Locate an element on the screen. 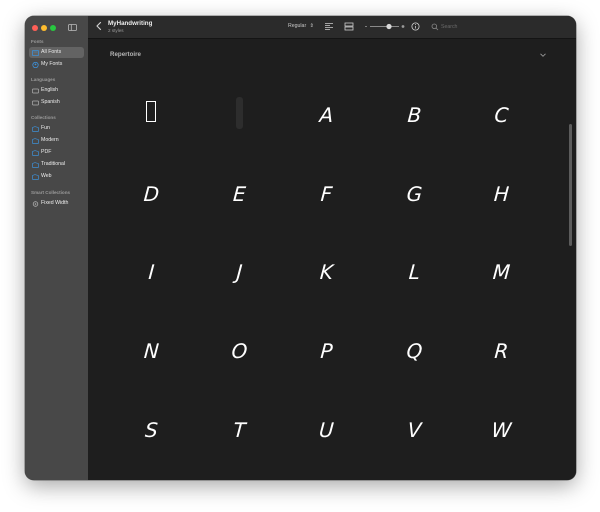 Image resolution: width=600 pixels, height=512 pixels. sidebar-item-label: Traditional is located at coordinates (53, 164).